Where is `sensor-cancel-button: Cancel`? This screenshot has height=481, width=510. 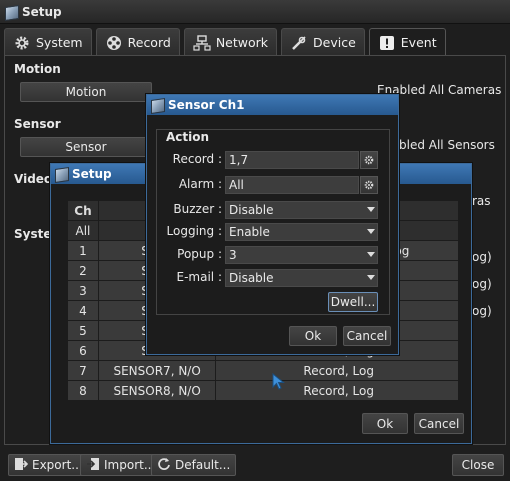
sensor-cancel-button: Cancel is located at coordinates (367, 336).